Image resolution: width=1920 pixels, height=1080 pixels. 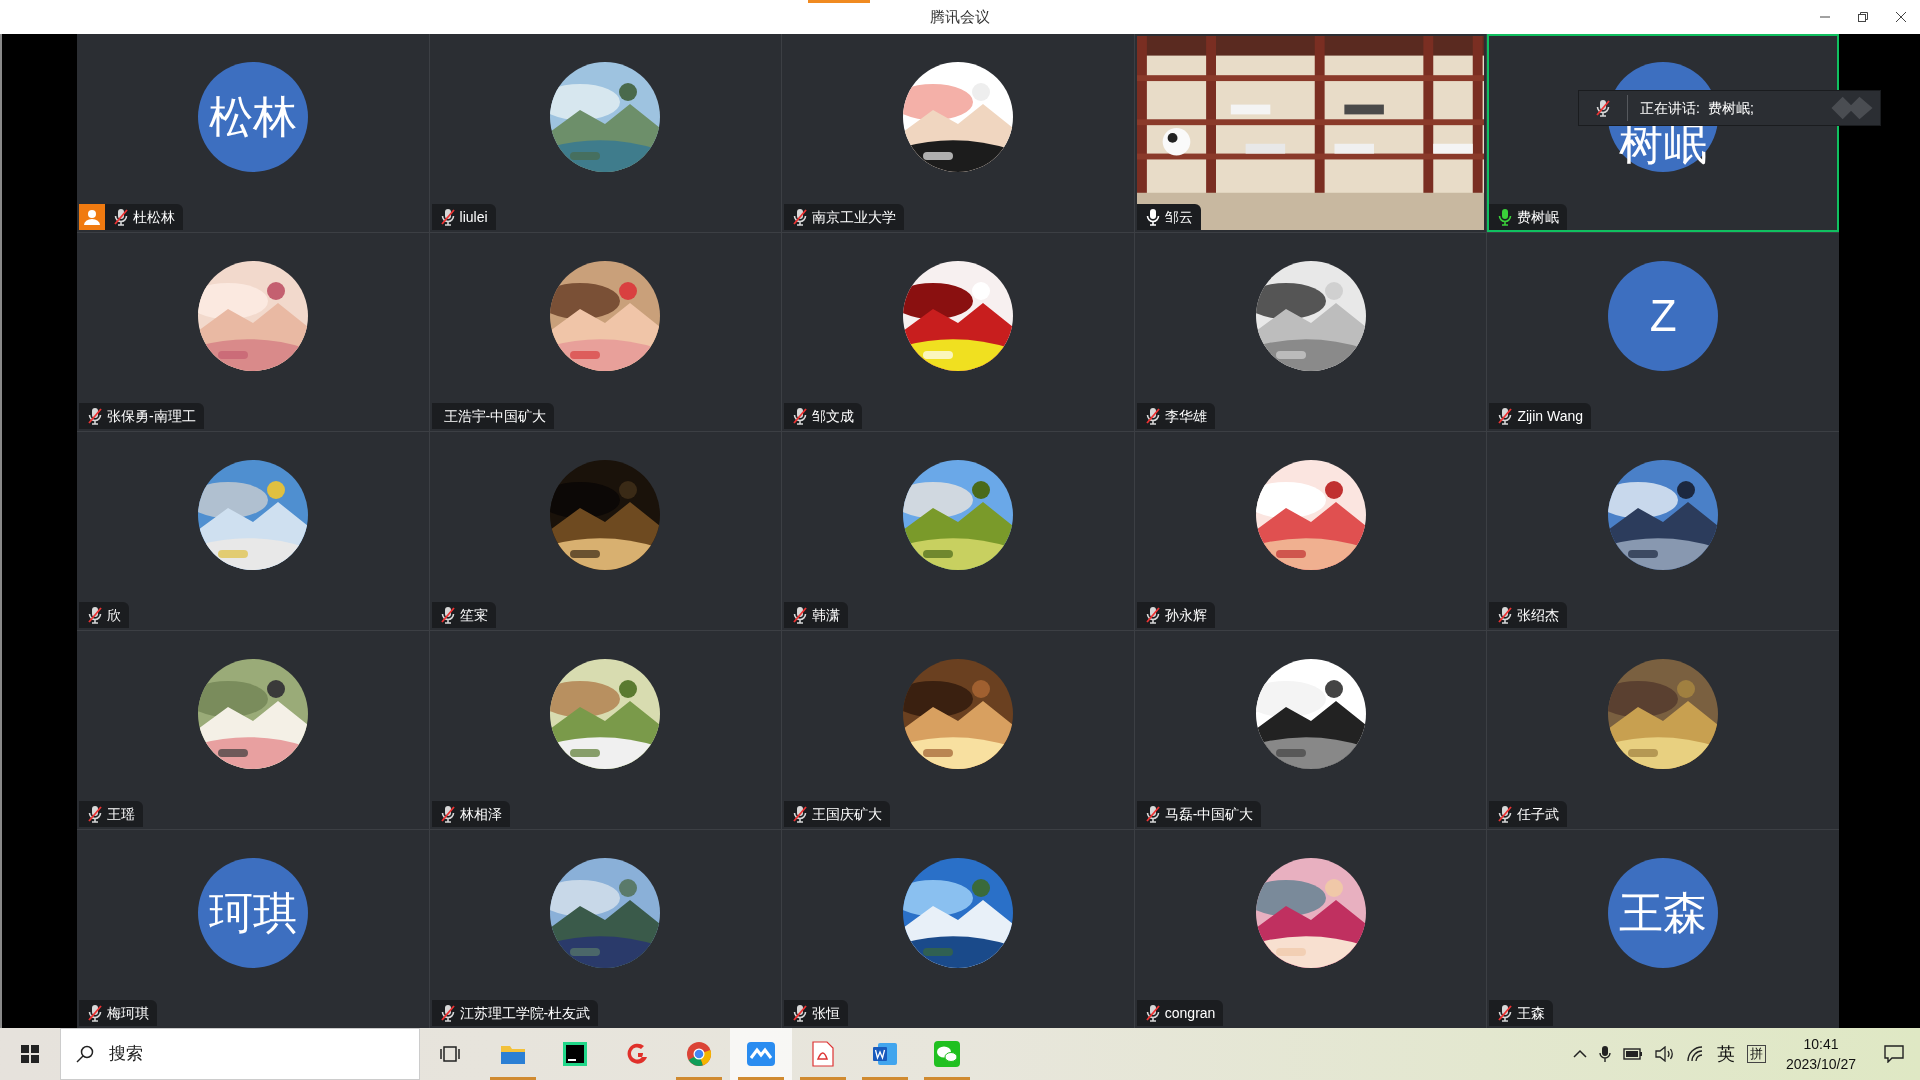 I want to click on participant-name: 韩潇, so click(x=826, y=615).